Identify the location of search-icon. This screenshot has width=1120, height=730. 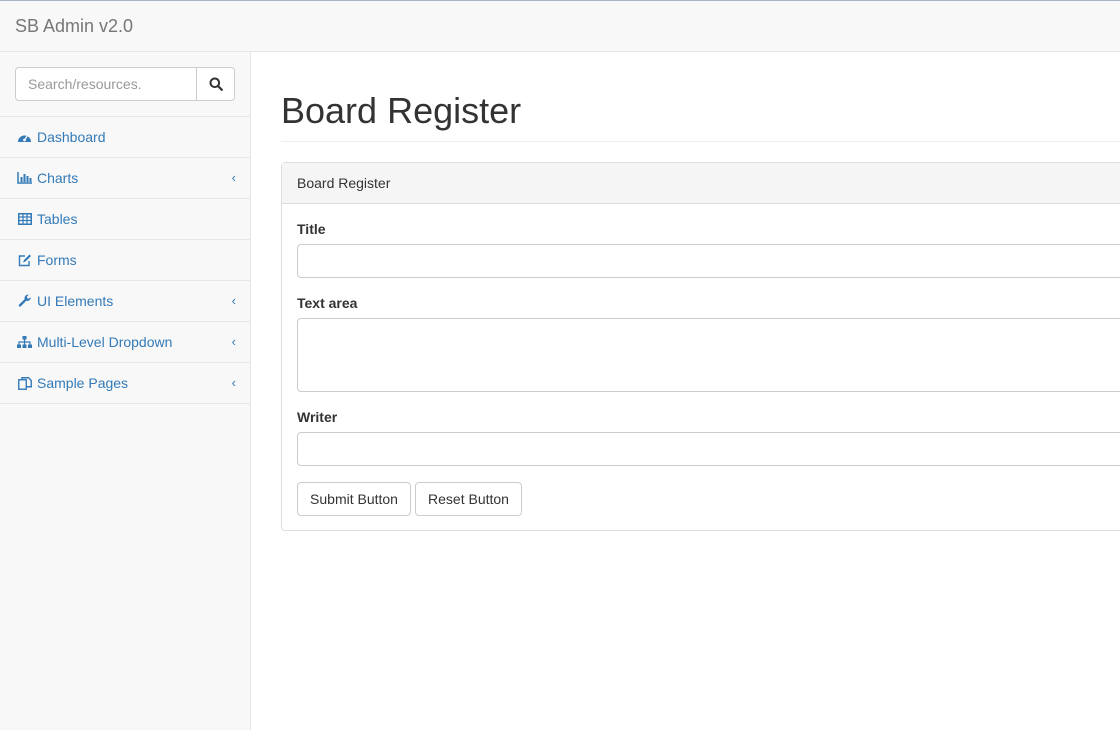
(216, 84).